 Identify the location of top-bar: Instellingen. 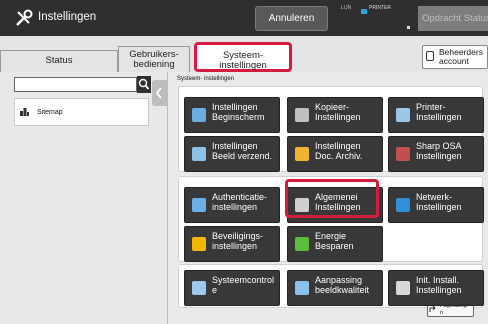
(244, 18).